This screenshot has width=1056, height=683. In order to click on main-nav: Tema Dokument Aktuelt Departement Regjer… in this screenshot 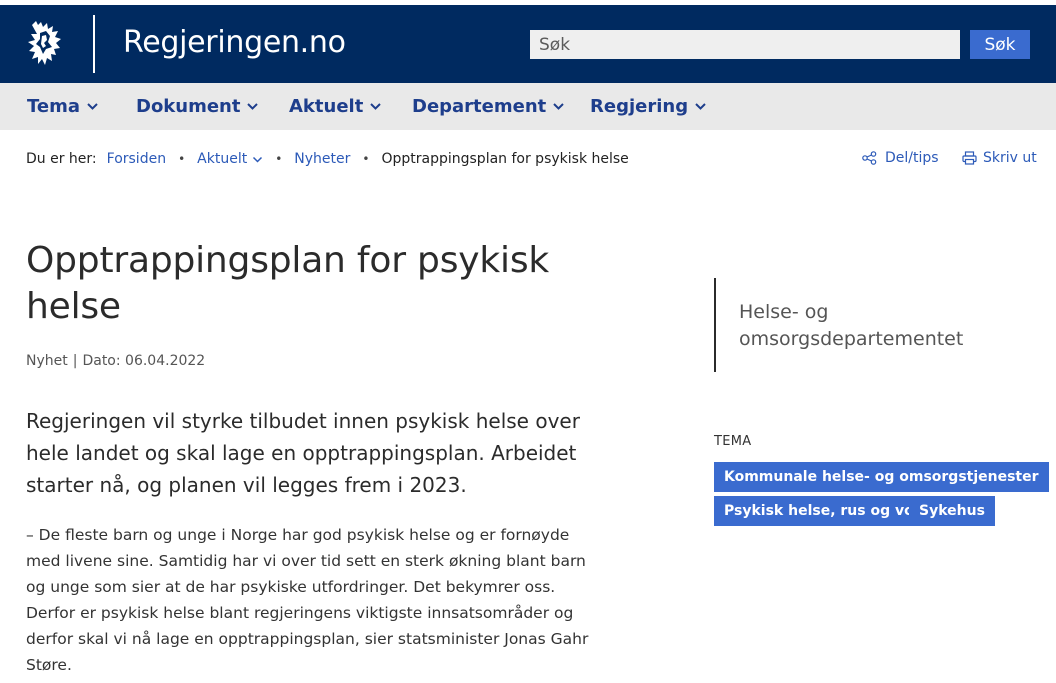, I will do `click(528, 106)`.